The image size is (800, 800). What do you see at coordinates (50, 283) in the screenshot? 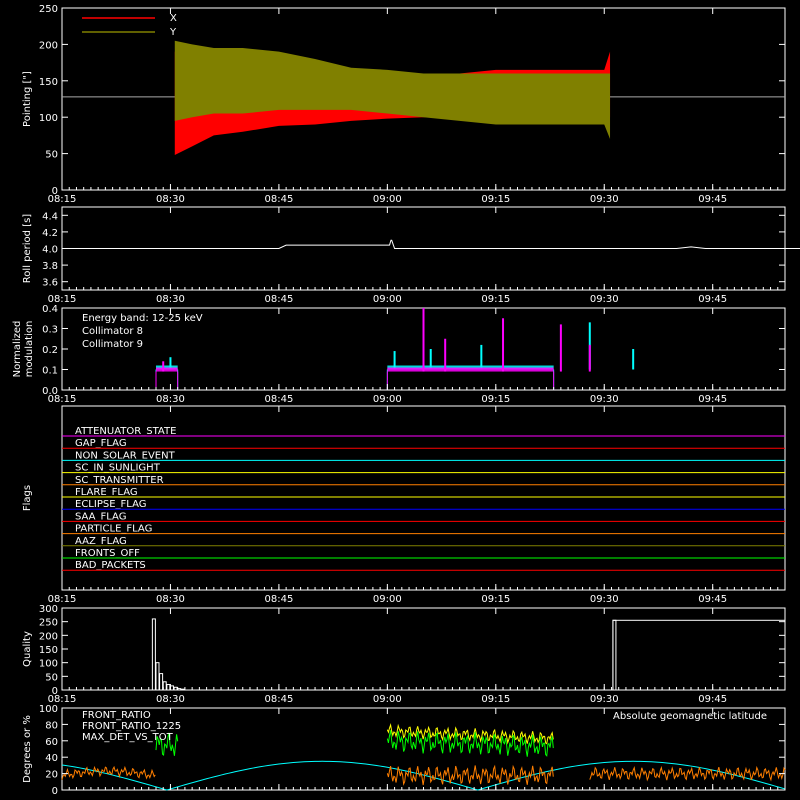
I see `roll-ytick-label: 3.6` at bounding box center [50, 283].